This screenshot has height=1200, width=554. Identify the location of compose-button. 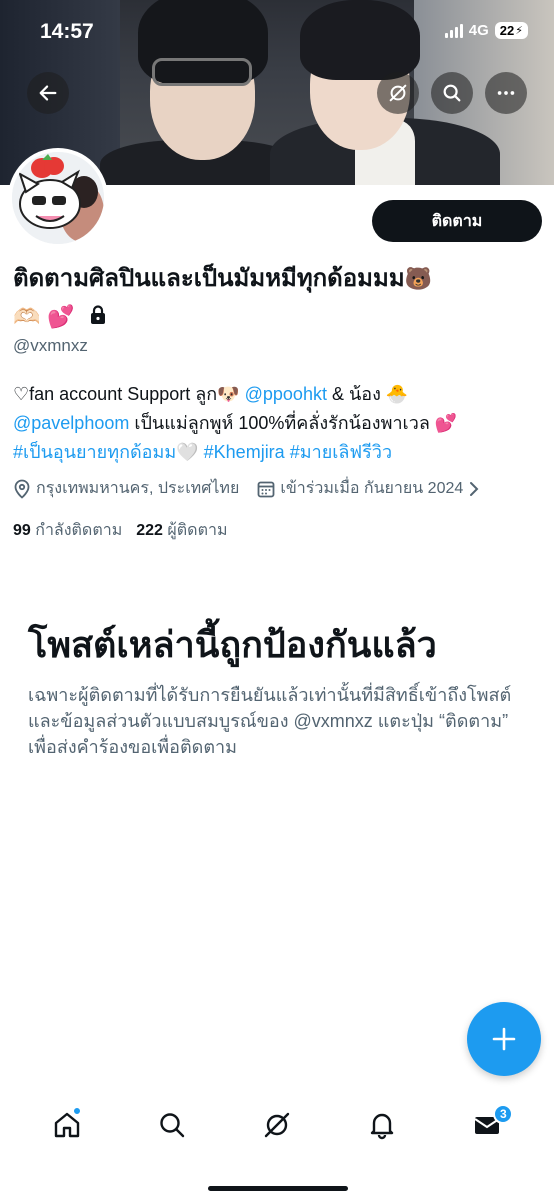
(504, 1039).